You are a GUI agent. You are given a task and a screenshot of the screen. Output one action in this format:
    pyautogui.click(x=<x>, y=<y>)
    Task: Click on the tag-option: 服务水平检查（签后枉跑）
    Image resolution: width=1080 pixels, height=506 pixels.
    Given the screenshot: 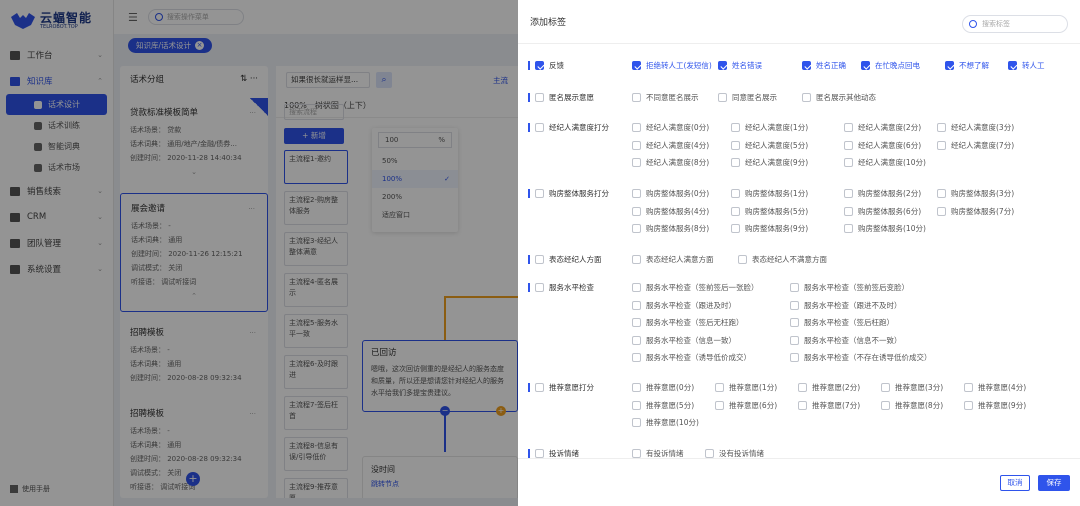 What is the action you would take?
    pyautogui.click(x=842, y=322)
    